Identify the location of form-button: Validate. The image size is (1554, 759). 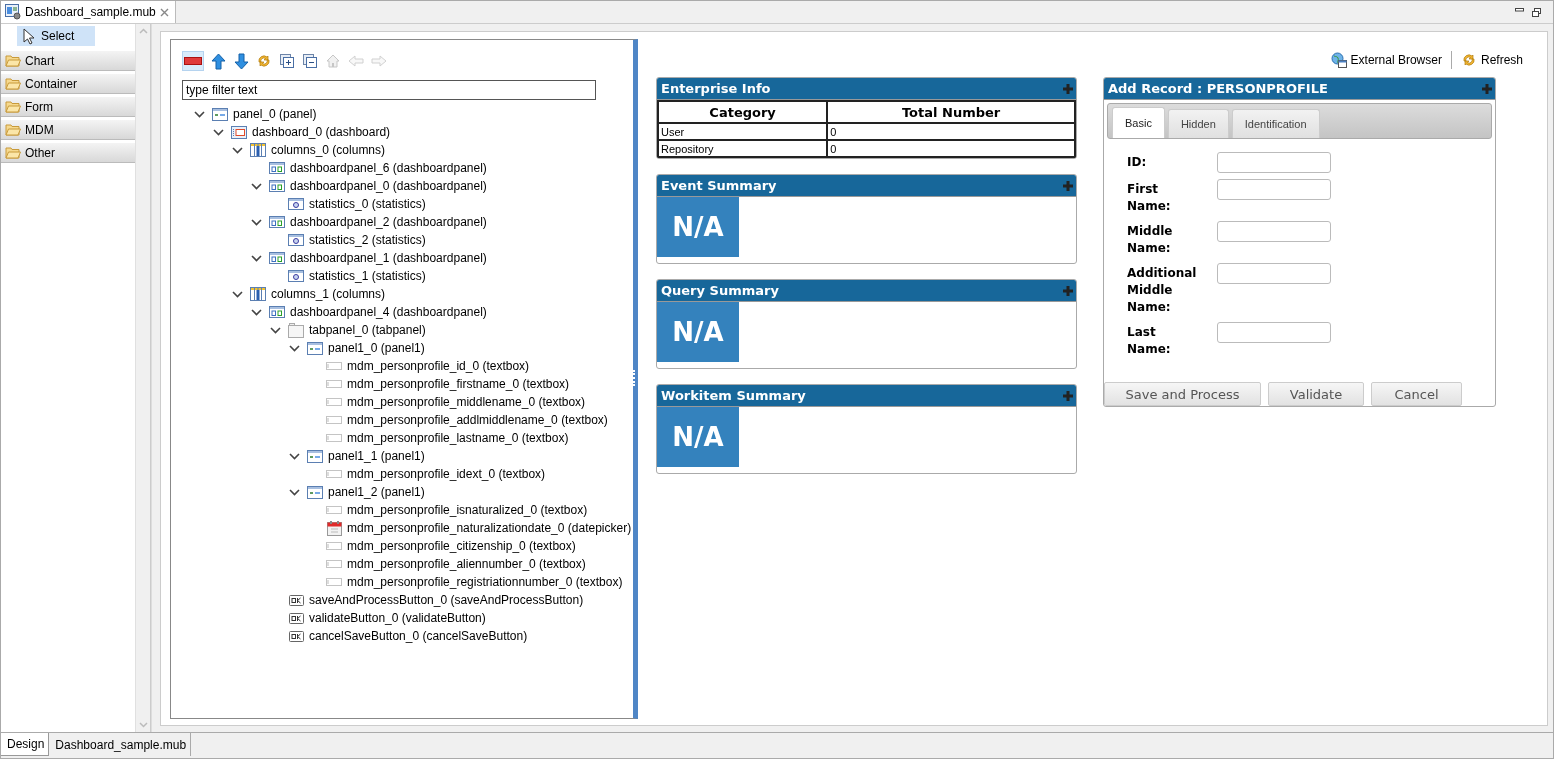
(1316, 394).